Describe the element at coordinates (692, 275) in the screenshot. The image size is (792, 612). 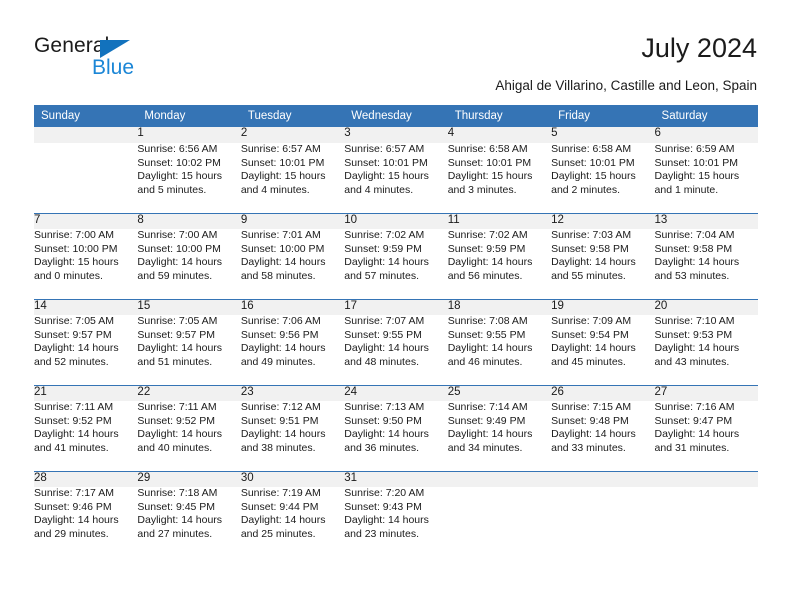
I see `daylight-text-line2: and 53 minutes.` at that location.